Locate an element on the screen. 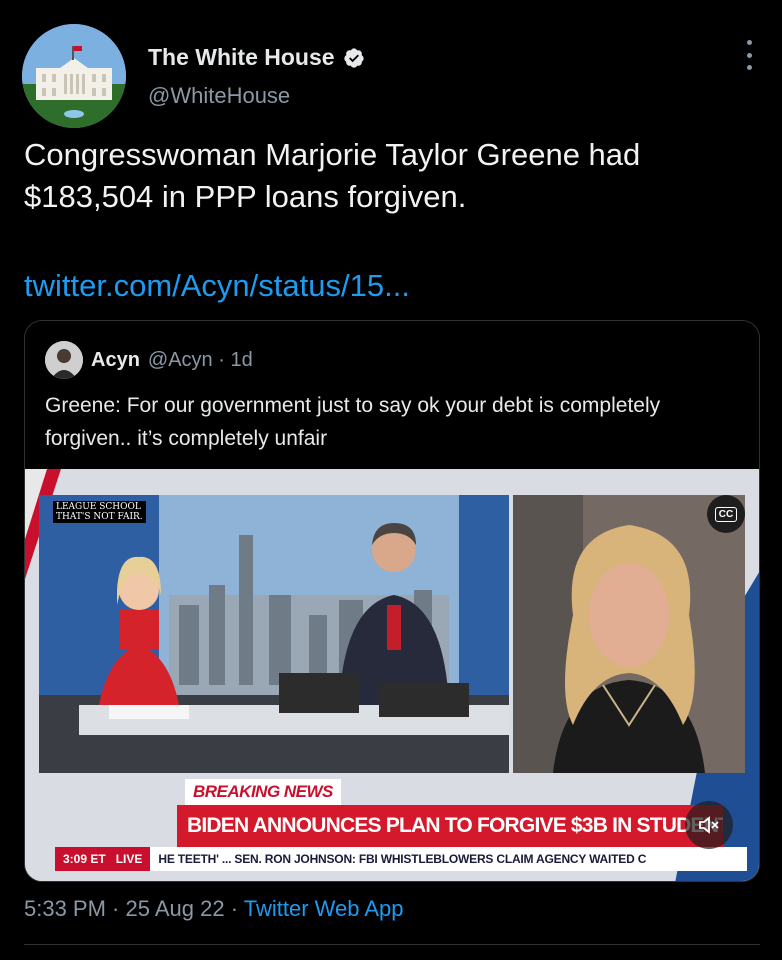 The image size is (782, 960). author-handle: @WhiteHouse is located at coordinates (256, 96).